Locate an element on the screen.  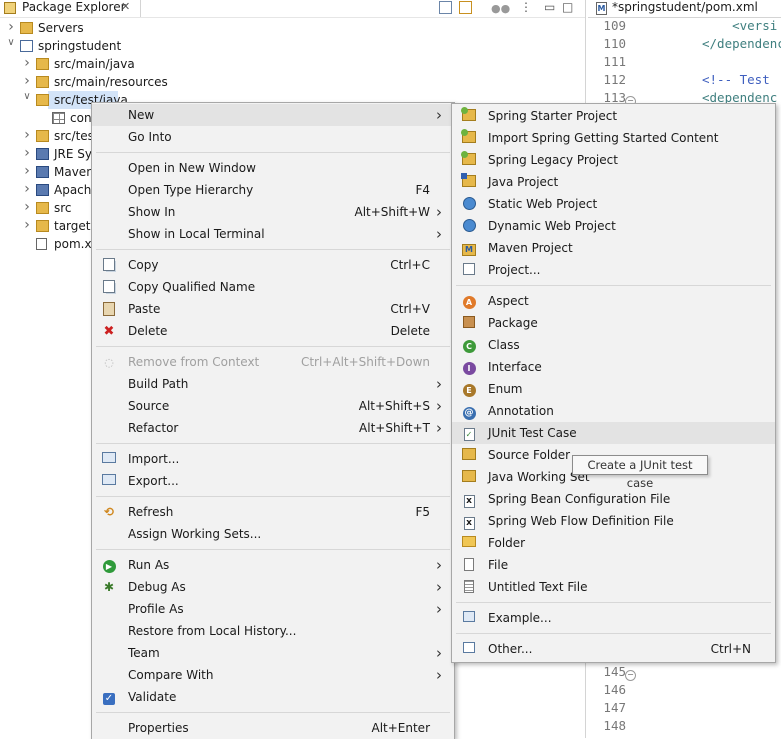
menu-item-junit-test-case: ✓ JUnit Test Case is located at coordinates (613, 433).